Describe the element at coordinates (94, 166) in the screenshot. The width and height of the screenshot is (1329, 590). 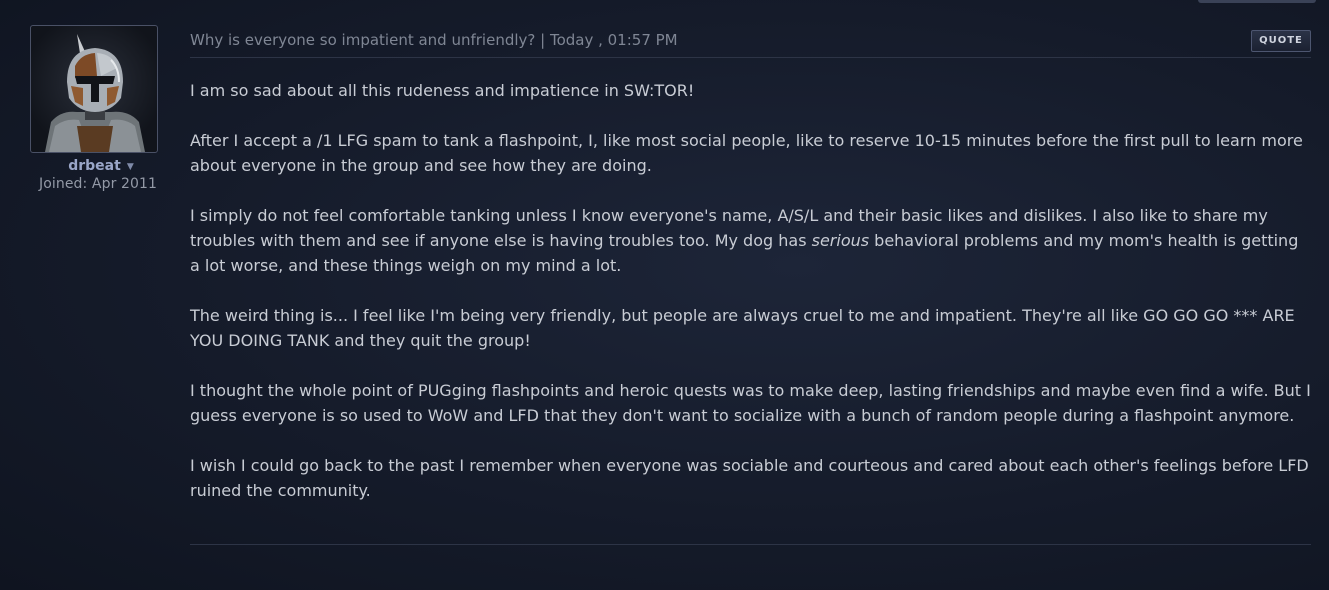
I see `username-link: drbeat` at that location.